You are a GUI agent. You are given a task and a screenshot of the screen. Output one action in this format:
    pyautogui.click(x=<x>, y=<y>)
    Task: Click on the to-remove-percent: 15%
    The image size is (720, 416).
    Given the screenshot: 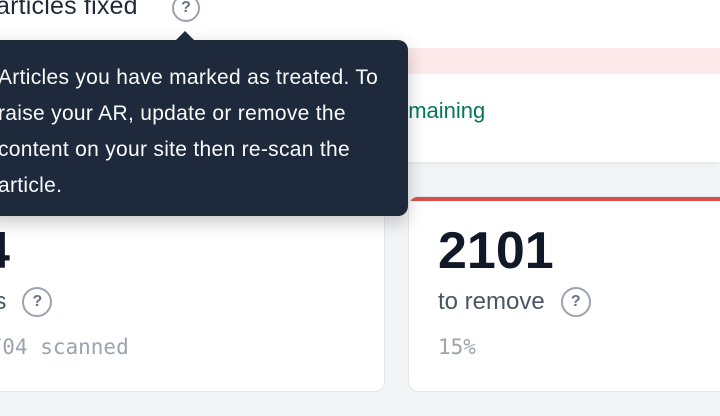 What is the action you would take?
    pyautogui.click(x=457, y=347)
    